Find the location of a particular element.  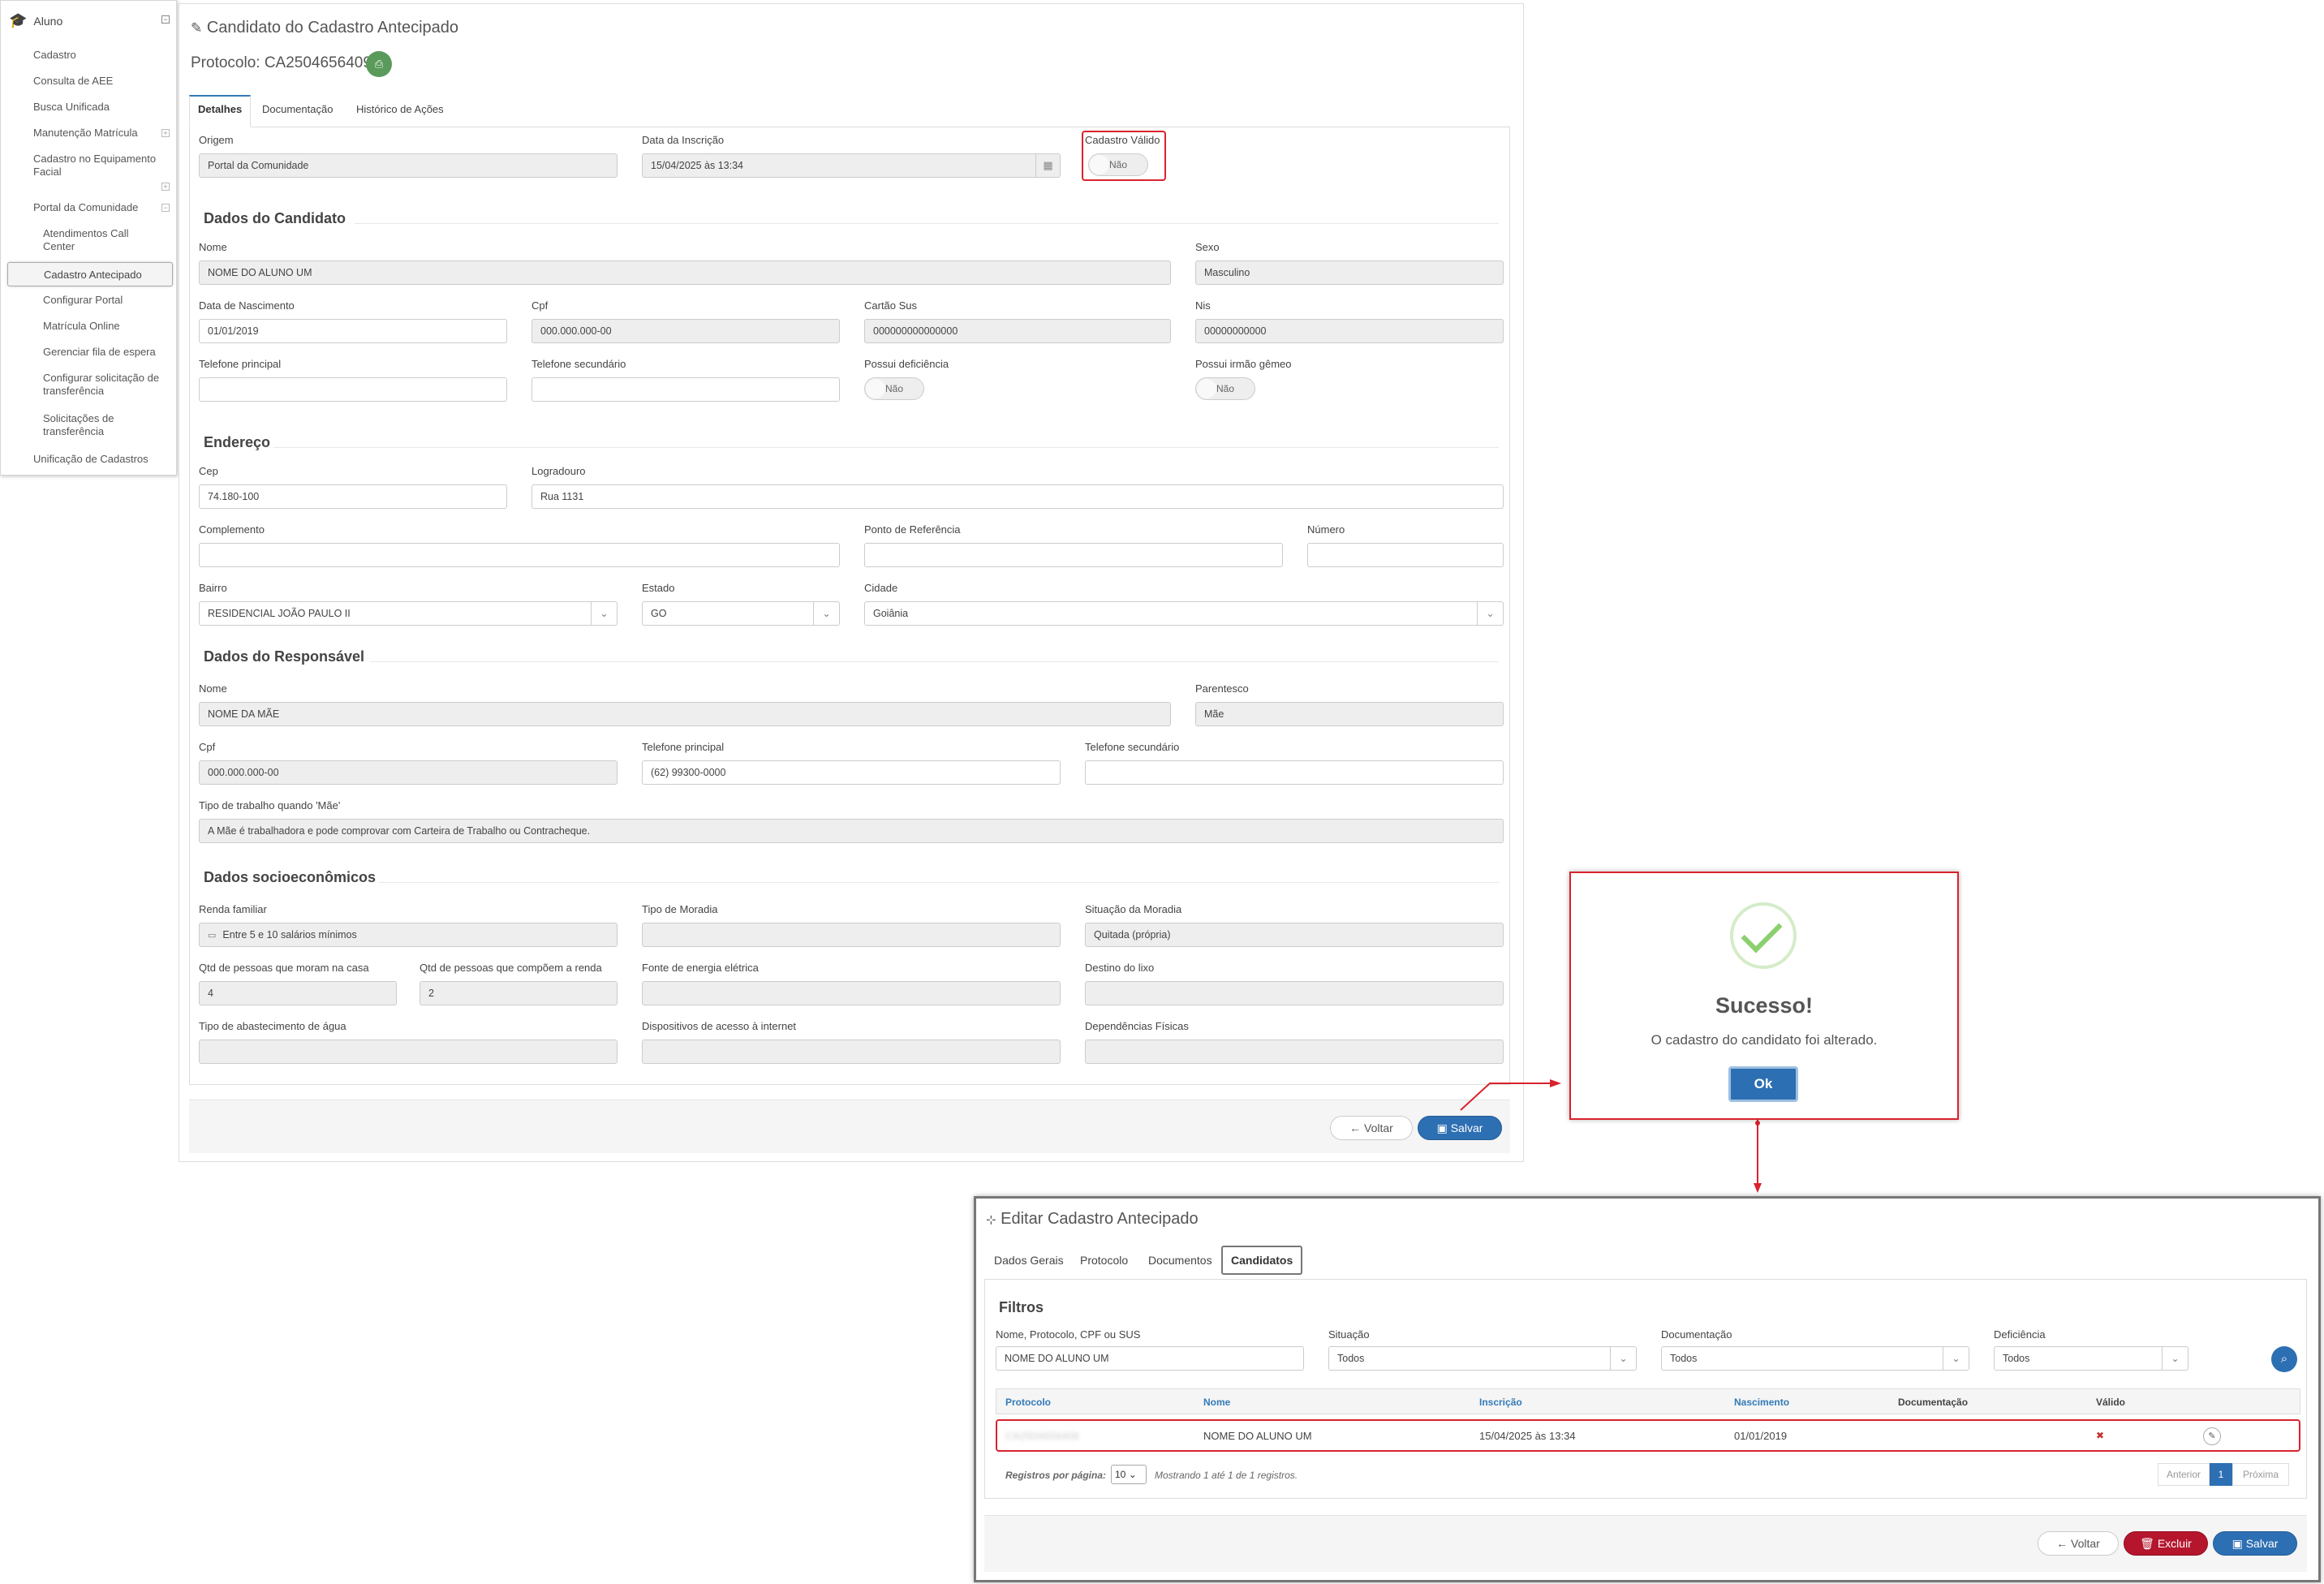

filtros-title: Filtros is located at coordinates (1021, 1307).